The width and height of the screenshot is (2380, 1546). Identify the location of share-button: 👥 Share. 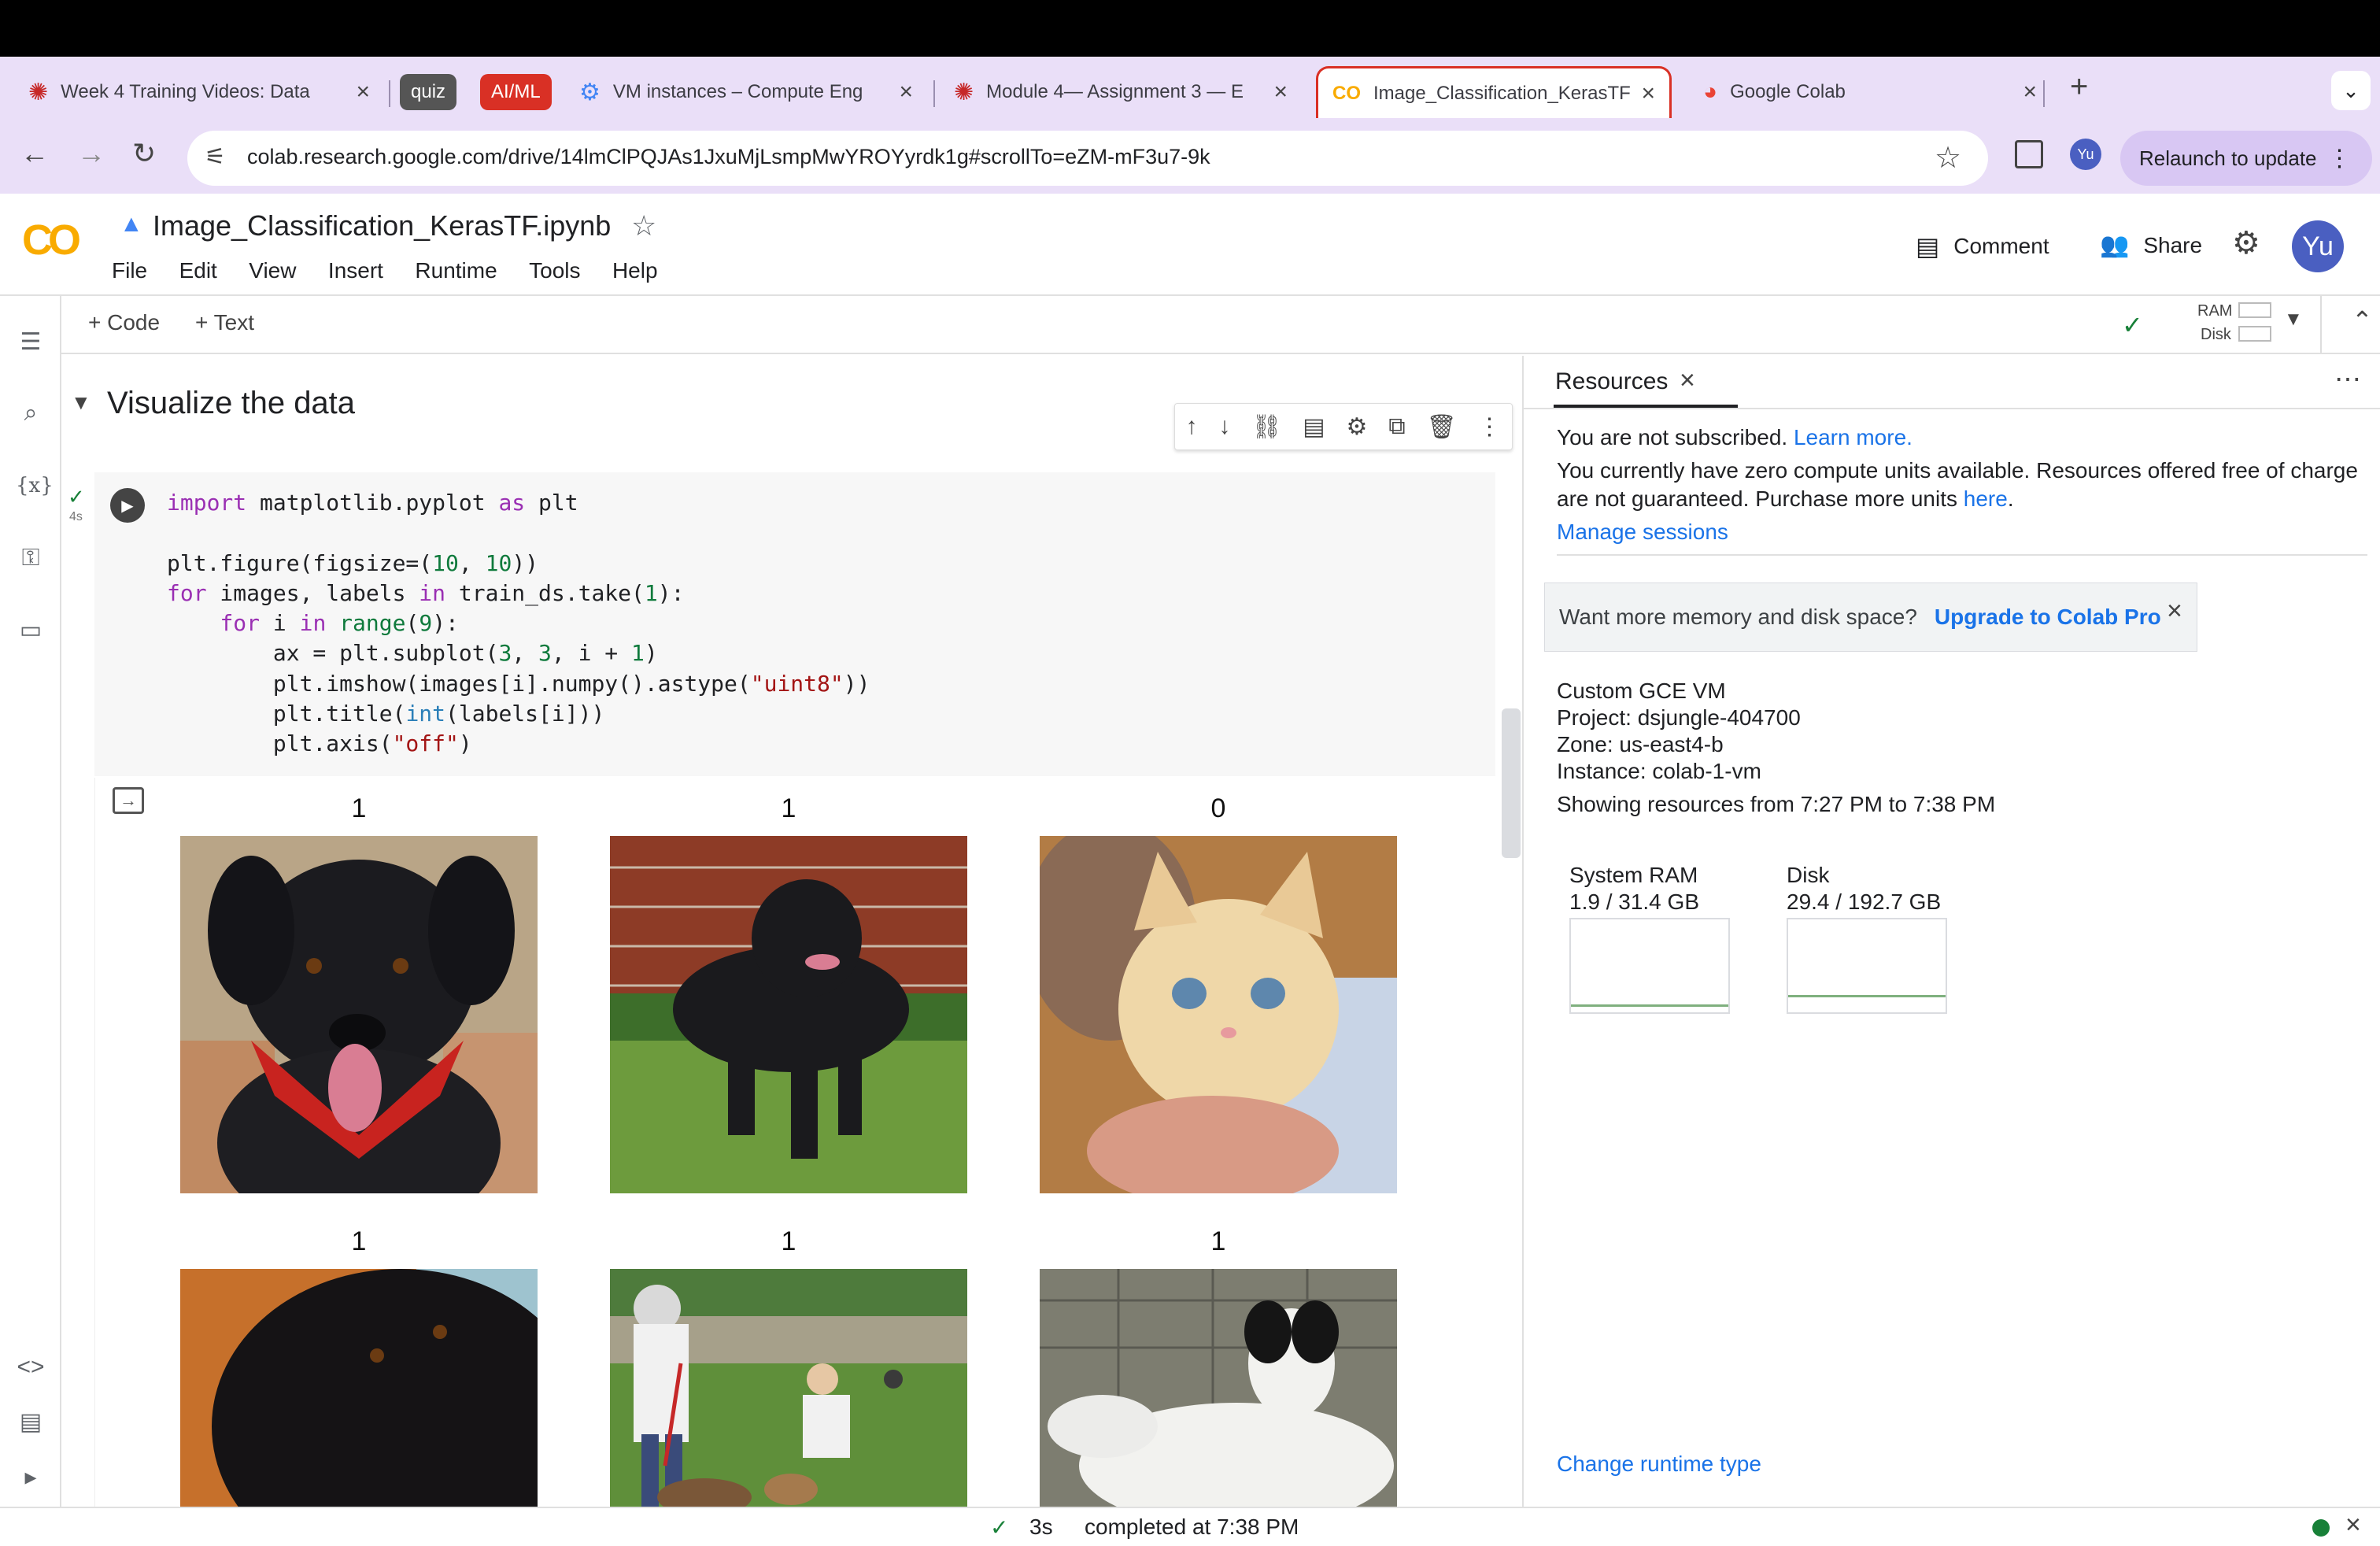
(2151, 245).